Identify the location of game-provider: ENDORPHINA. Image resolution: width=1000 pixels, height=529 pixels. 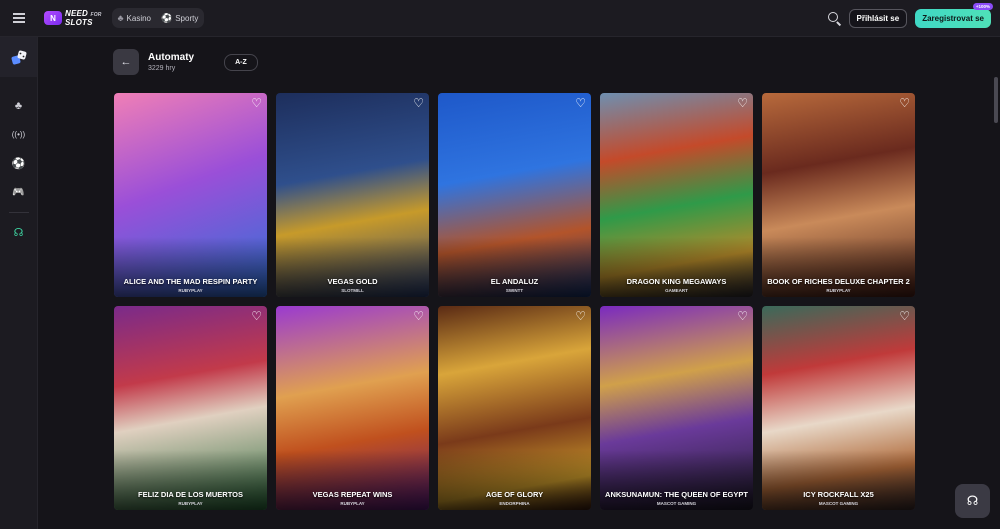
(514, 503).